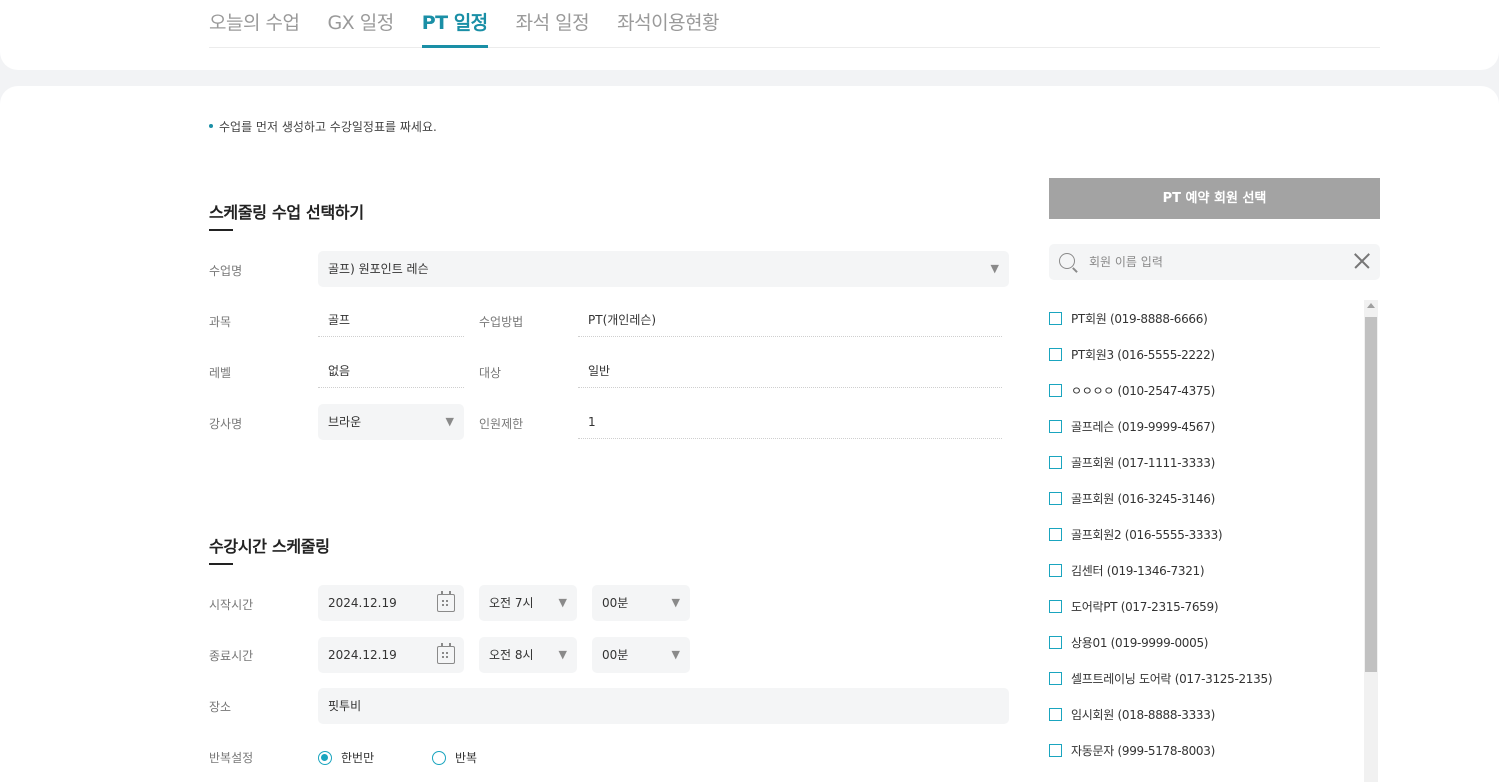 This screenshot has width=1499, height=782. I want to click on repeat-once-radio: 한번만, so click(346, 757).